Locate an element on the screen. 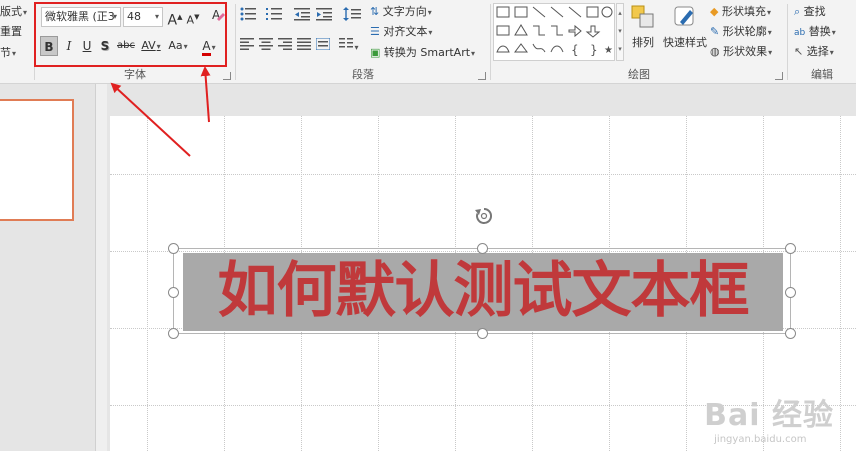 The image size is (856, 451). paragraph-dialog-launcher is located at coordinates (482, 76).